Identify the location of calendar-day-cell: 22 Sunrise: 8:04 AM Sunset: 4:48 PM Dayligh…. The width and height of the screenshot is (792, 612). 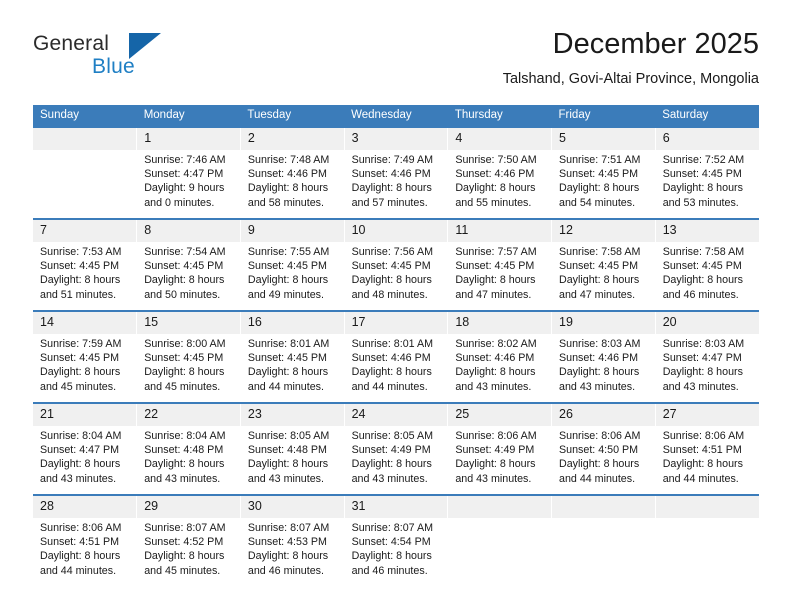
(188, 448).